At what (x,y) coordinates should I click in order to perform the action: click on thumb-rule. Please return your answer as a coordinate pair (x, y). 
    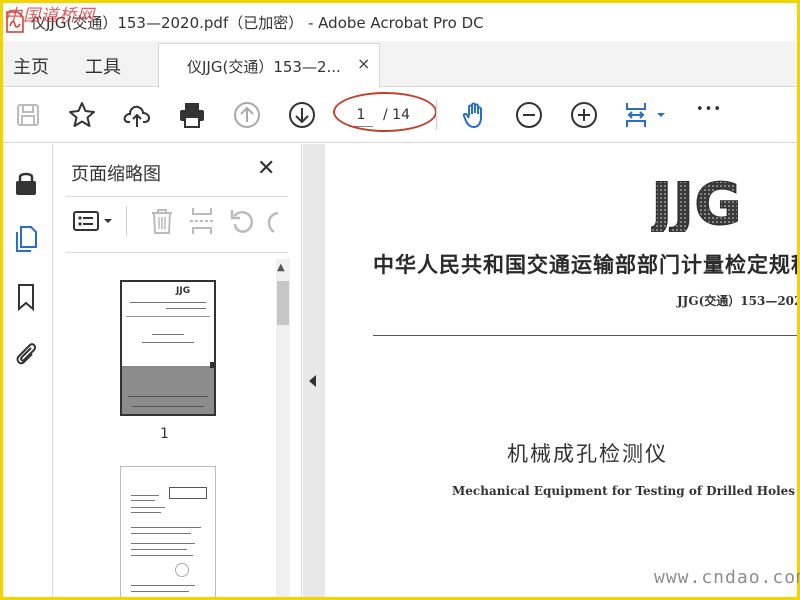
    Looking at the image, I should click on (168, 316).